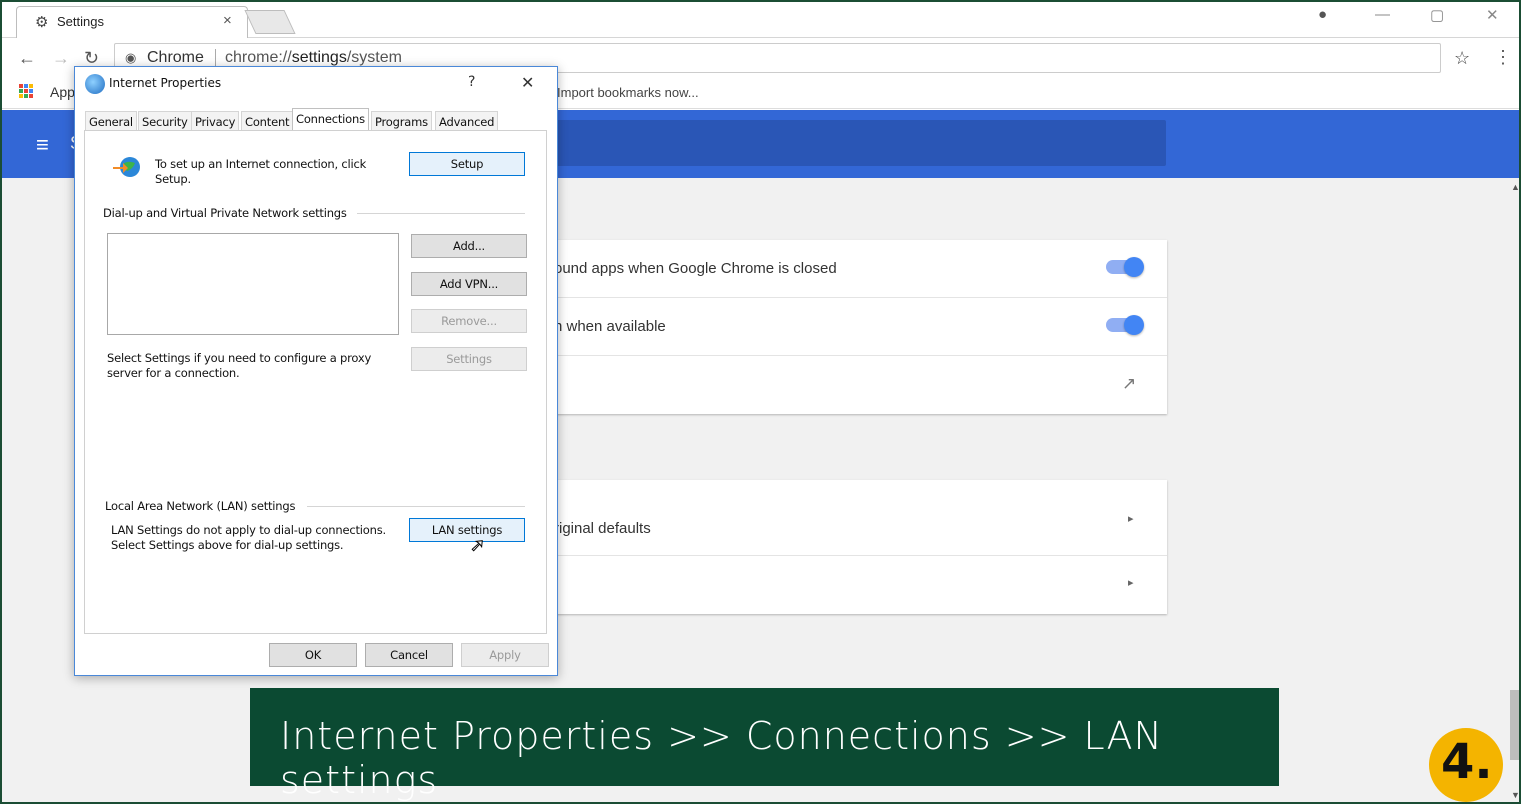 Image resolution: width=1521 pixels, height=804 pixels. What do you see at coordinates (313, 57) in the screenshot?
I see `omnibox-url: chrome://settings/system` at bounding box center [313, 57].